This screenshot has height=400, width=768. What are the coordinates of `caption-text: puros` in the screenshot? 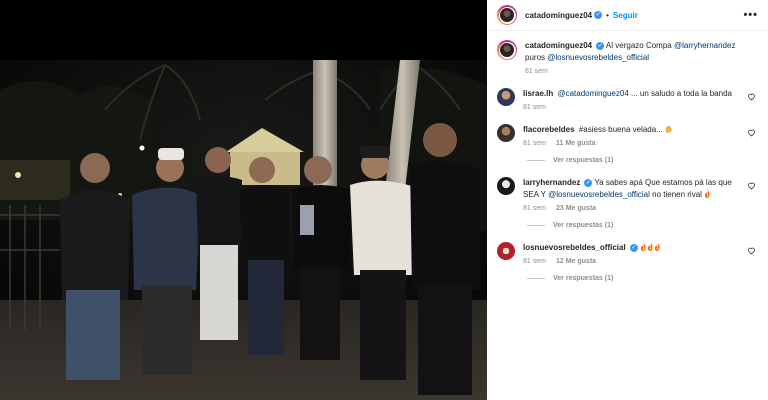 It's located at (535, 57).